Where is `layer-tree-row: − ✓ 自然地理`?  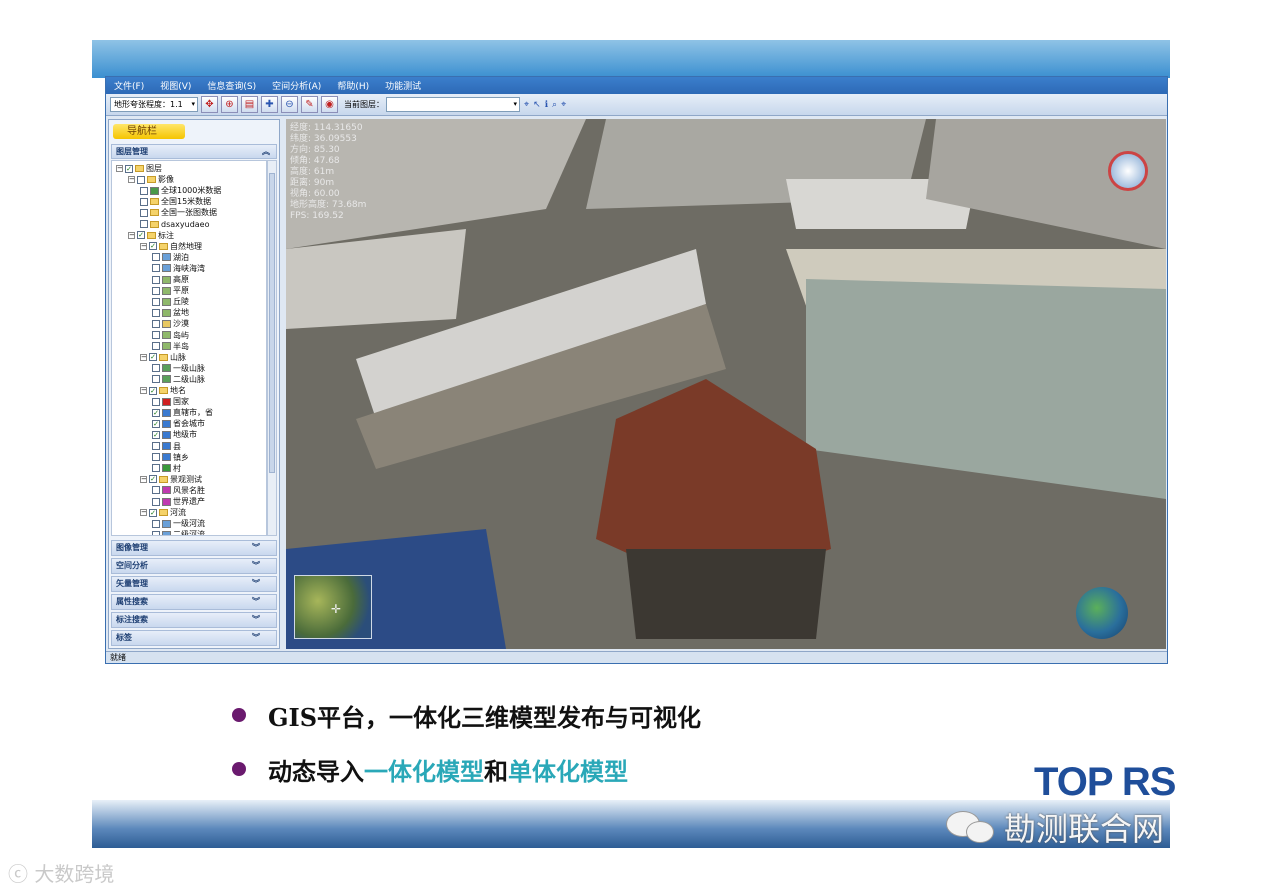
layer-tree-row: − ✓ 自然地理 is located at coordinates (171, 246).